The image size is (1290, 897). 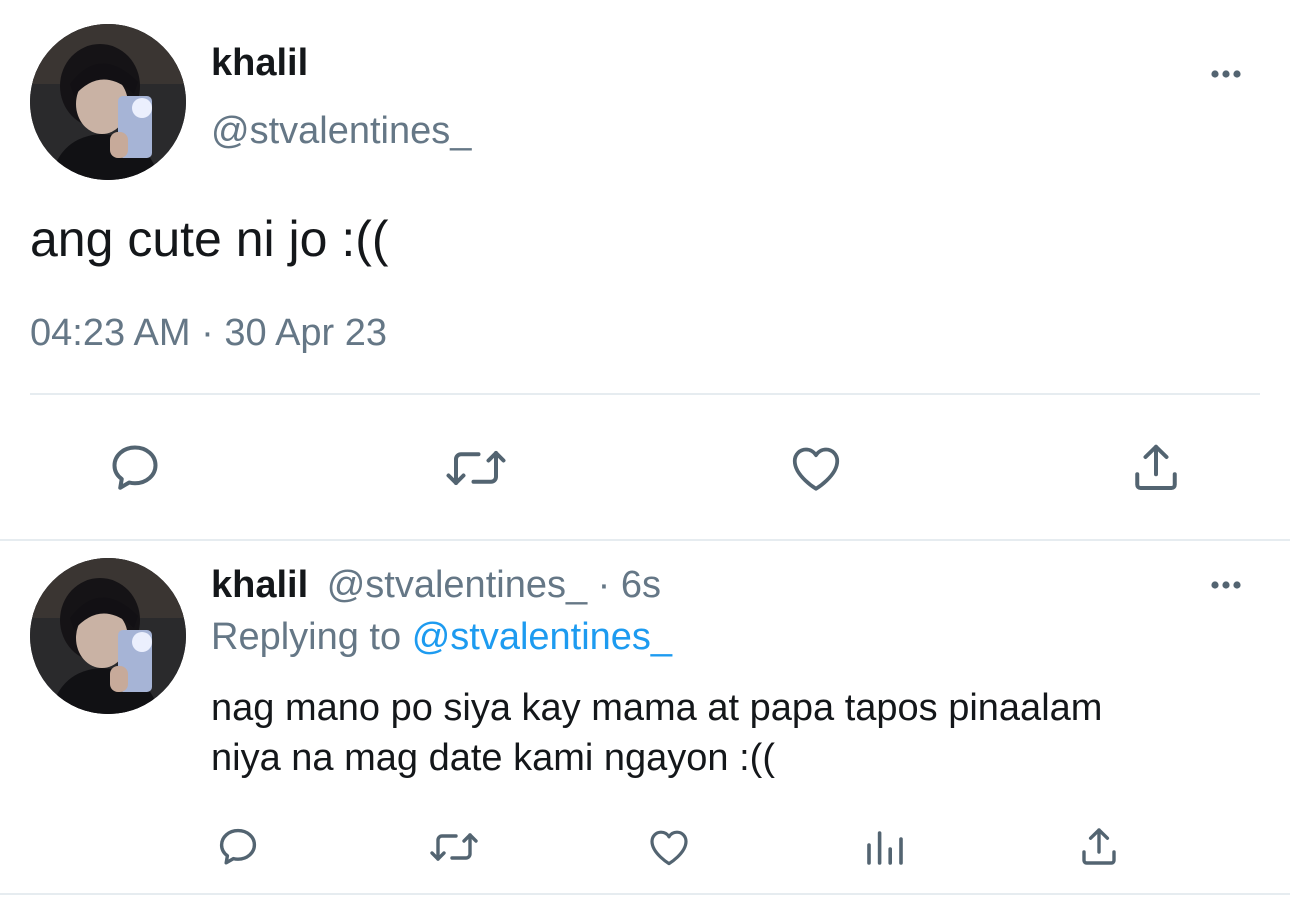 What do you see at coordinates (542, 637) in the screenshot?
I see `replying-to-handle-link: @stvalentines_` at bounding box center [542, 637].